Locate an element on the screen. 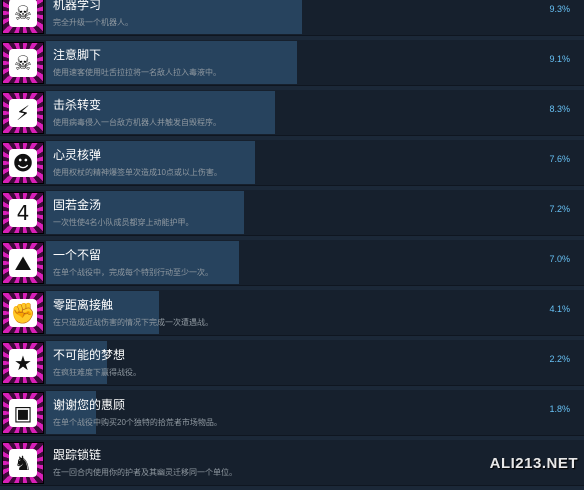  icon-glyph: ♞ is located at coordinates (23, 463).